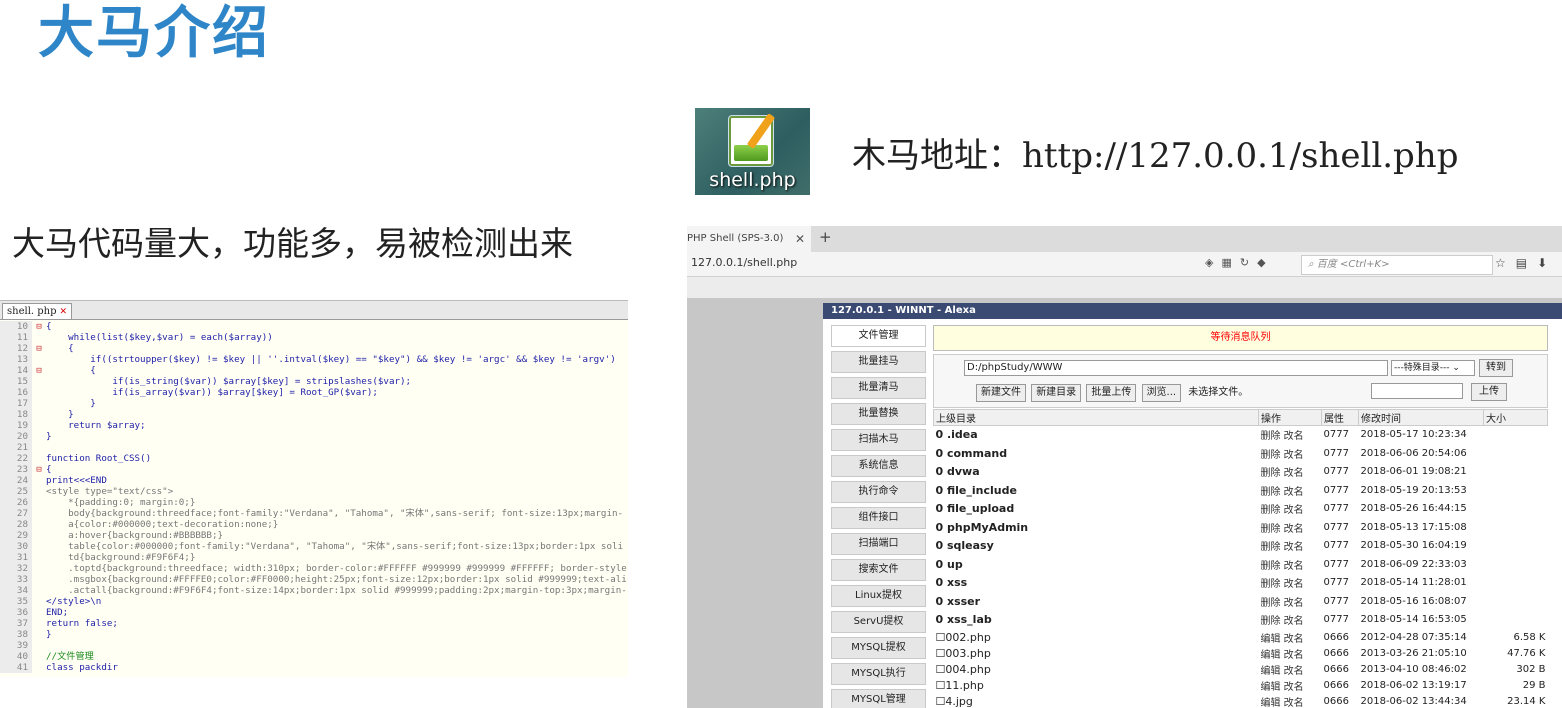 The width and height of the screenshot is (1562, 708). Describe the element at coordinates (878, 596) in the screenshot. I see `menu-item: Linux提权` at that location.